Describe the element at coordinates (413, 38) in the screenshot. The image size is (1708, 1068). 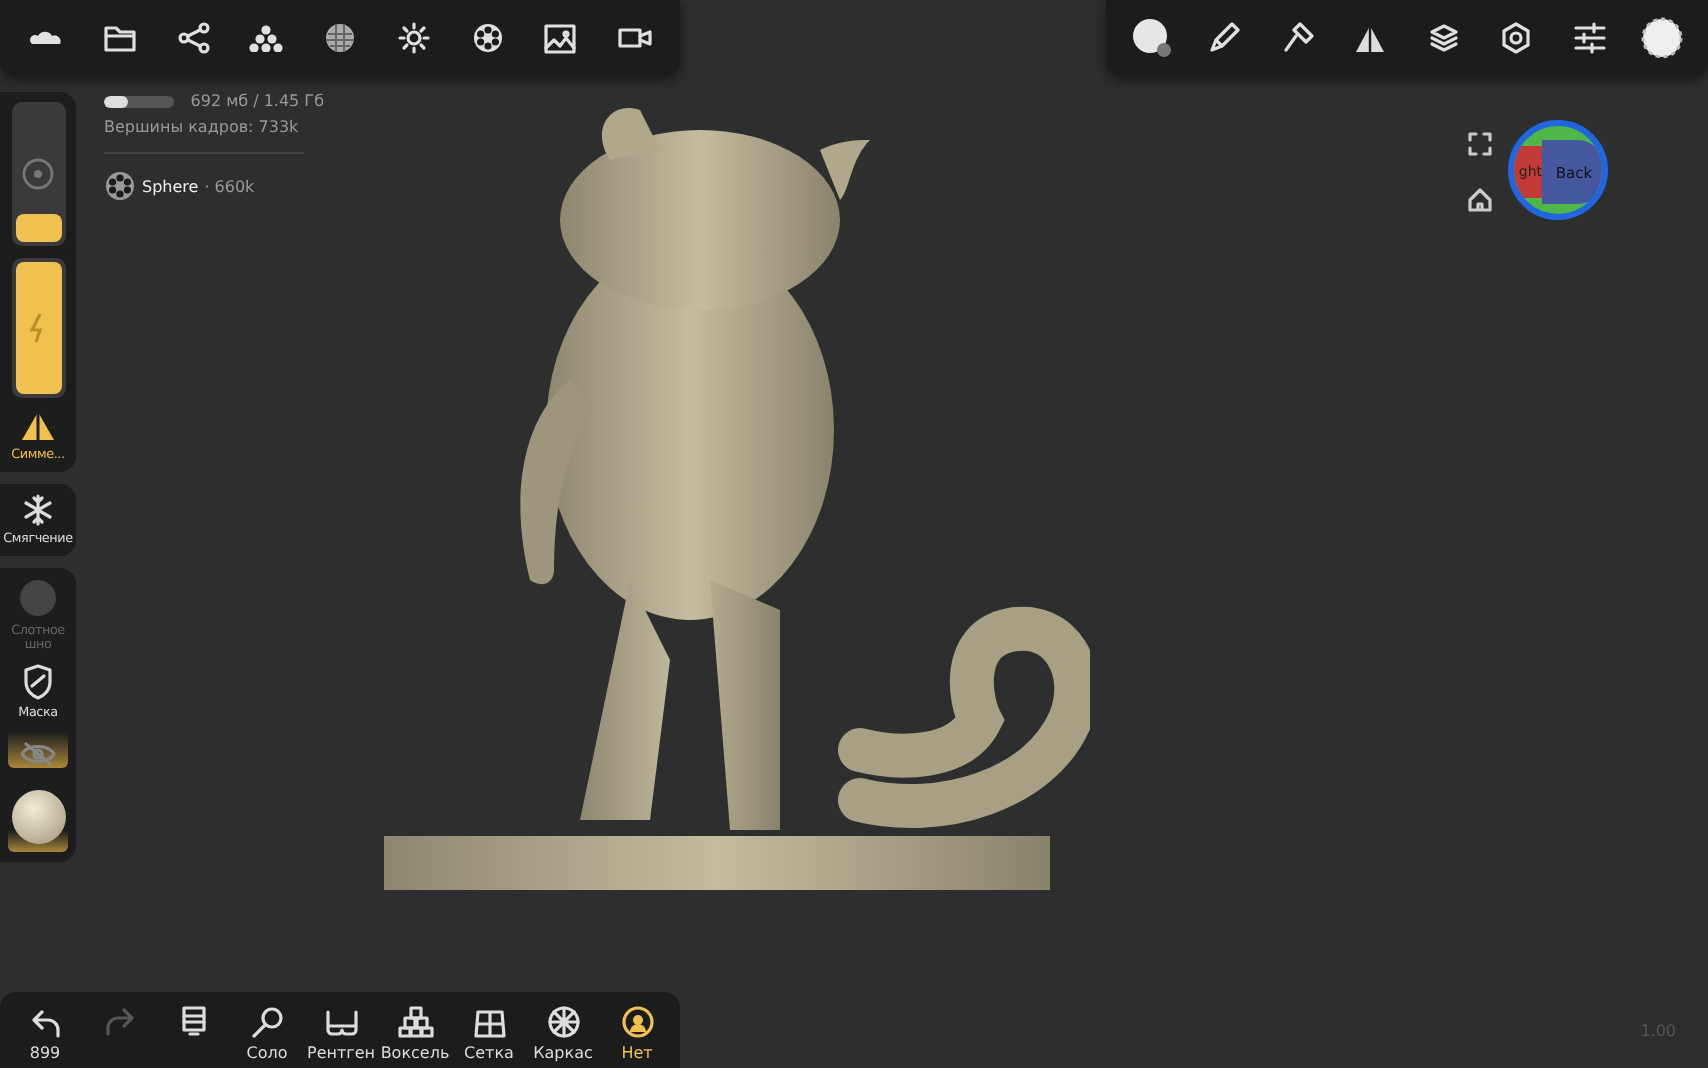
I see `sun-icon` at that location.